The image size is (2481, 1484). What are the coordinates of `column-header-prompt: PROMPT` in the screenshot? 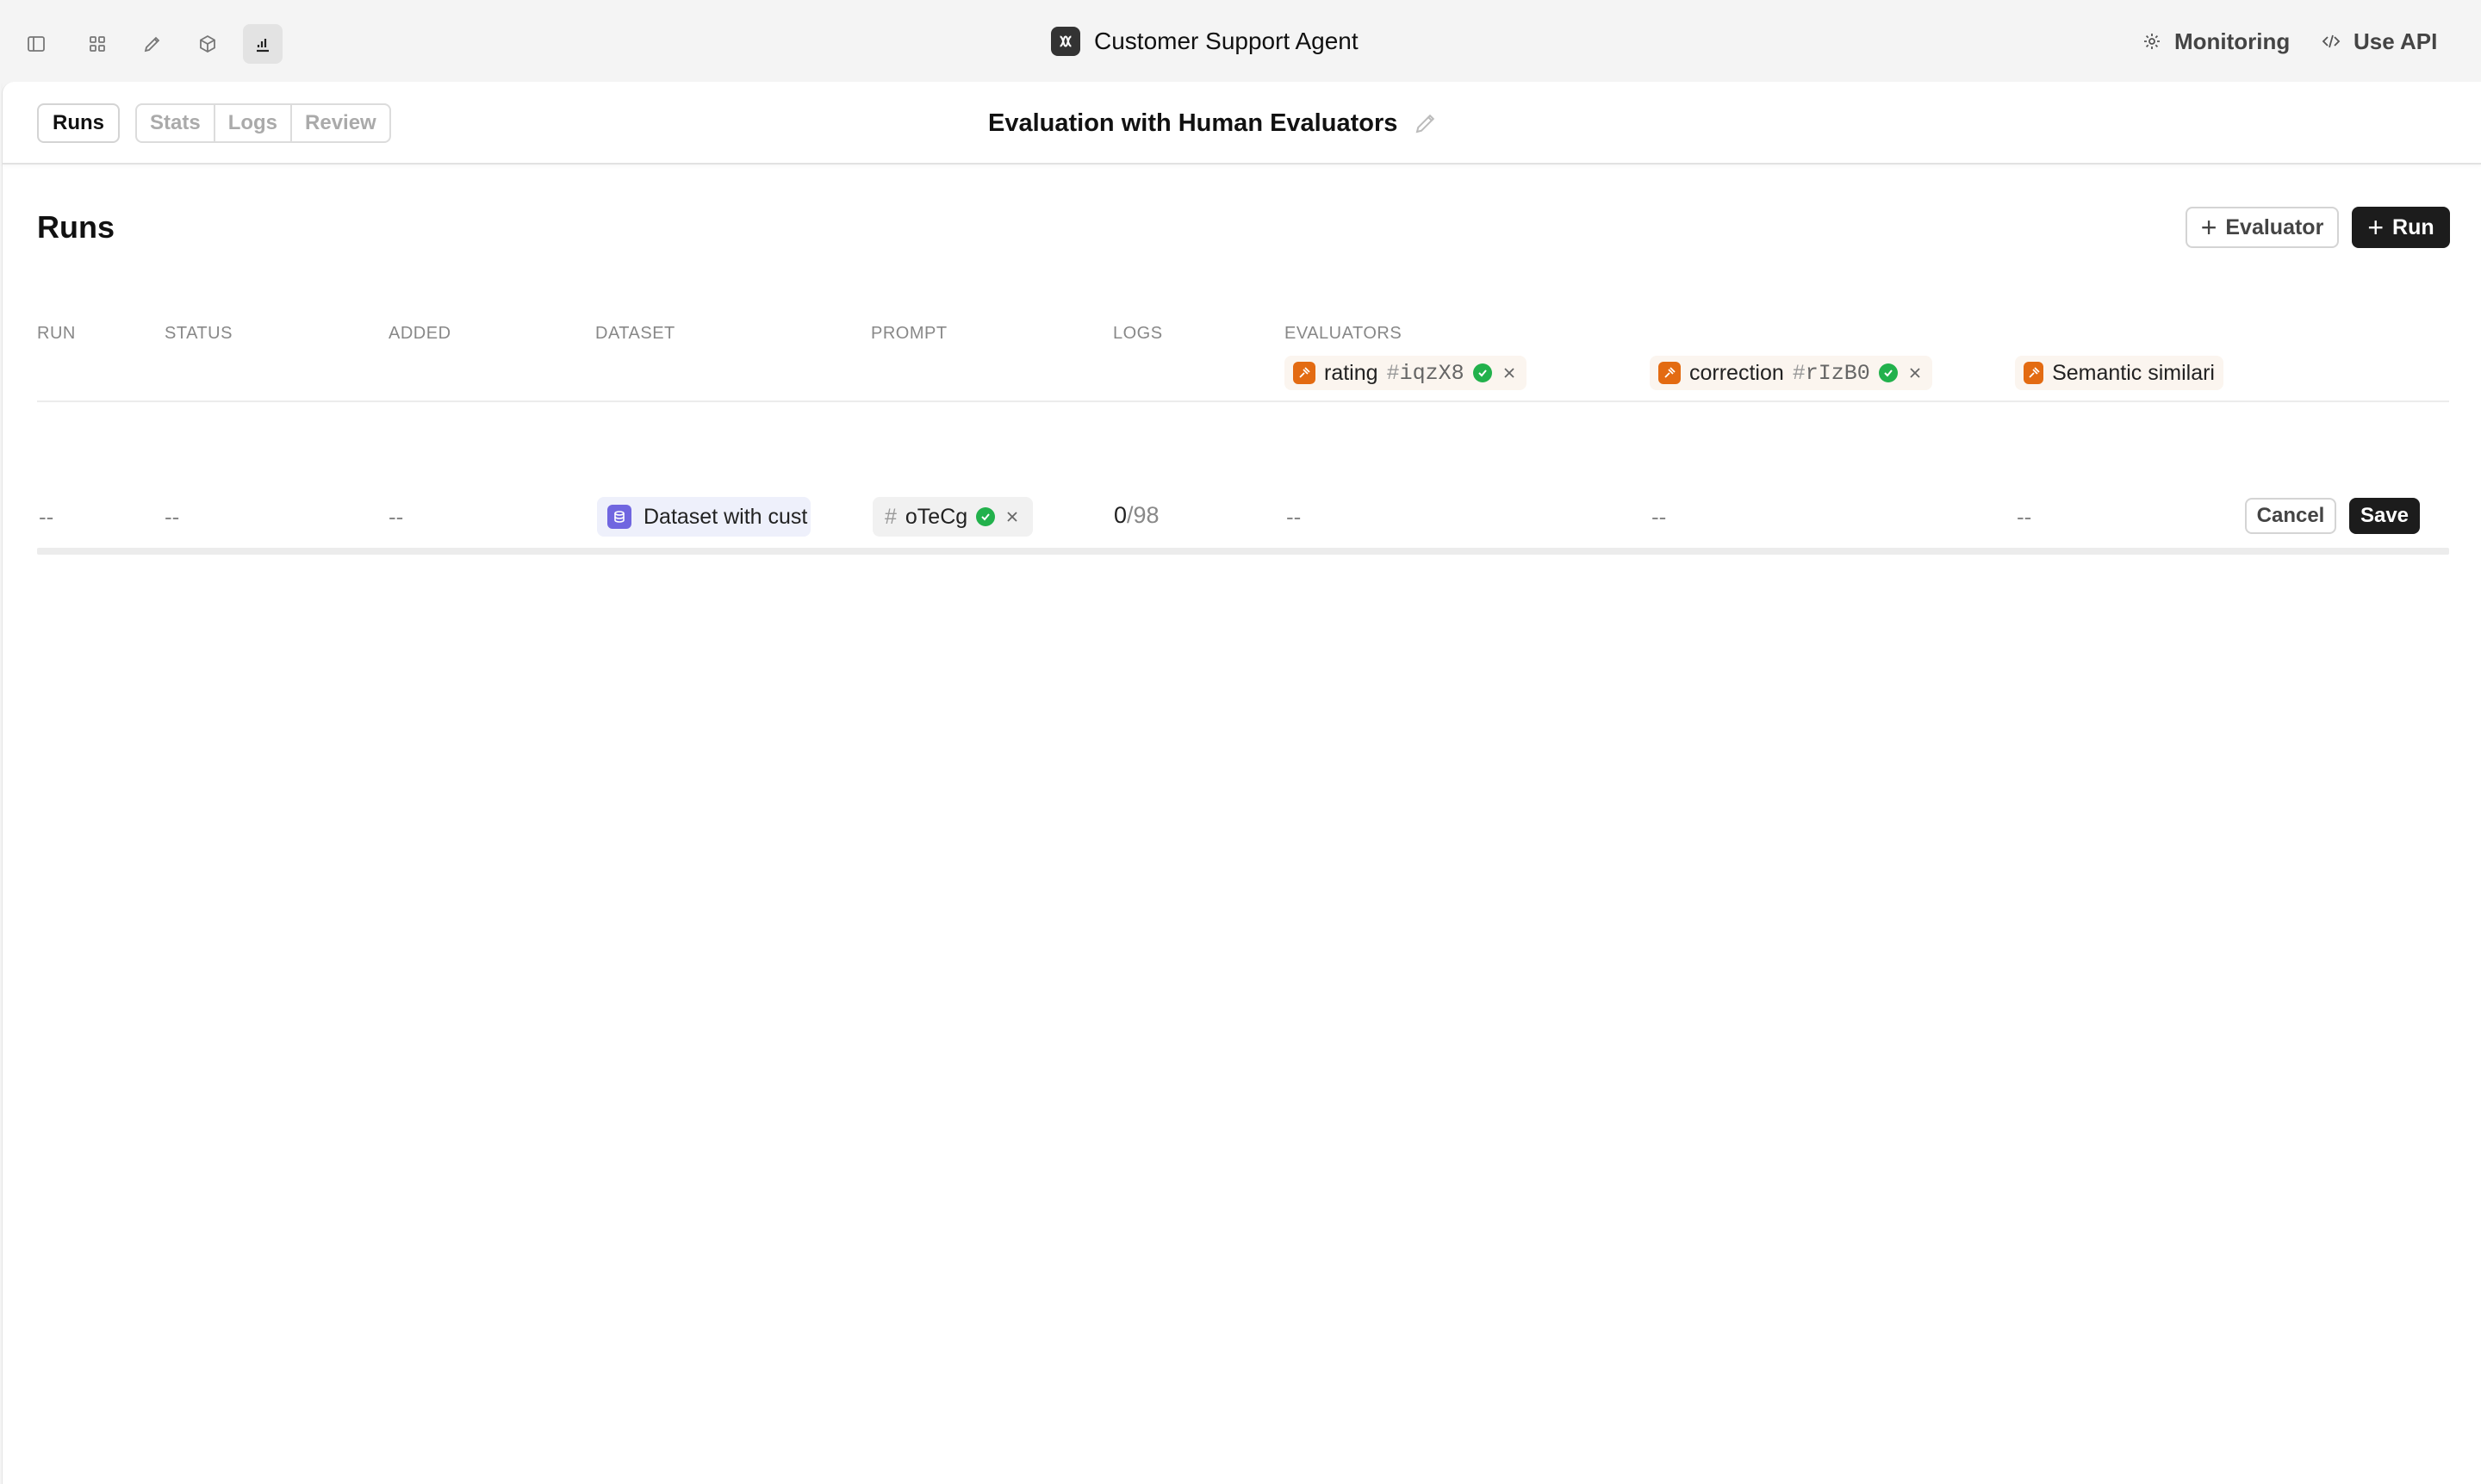 It's located at (909, 333).